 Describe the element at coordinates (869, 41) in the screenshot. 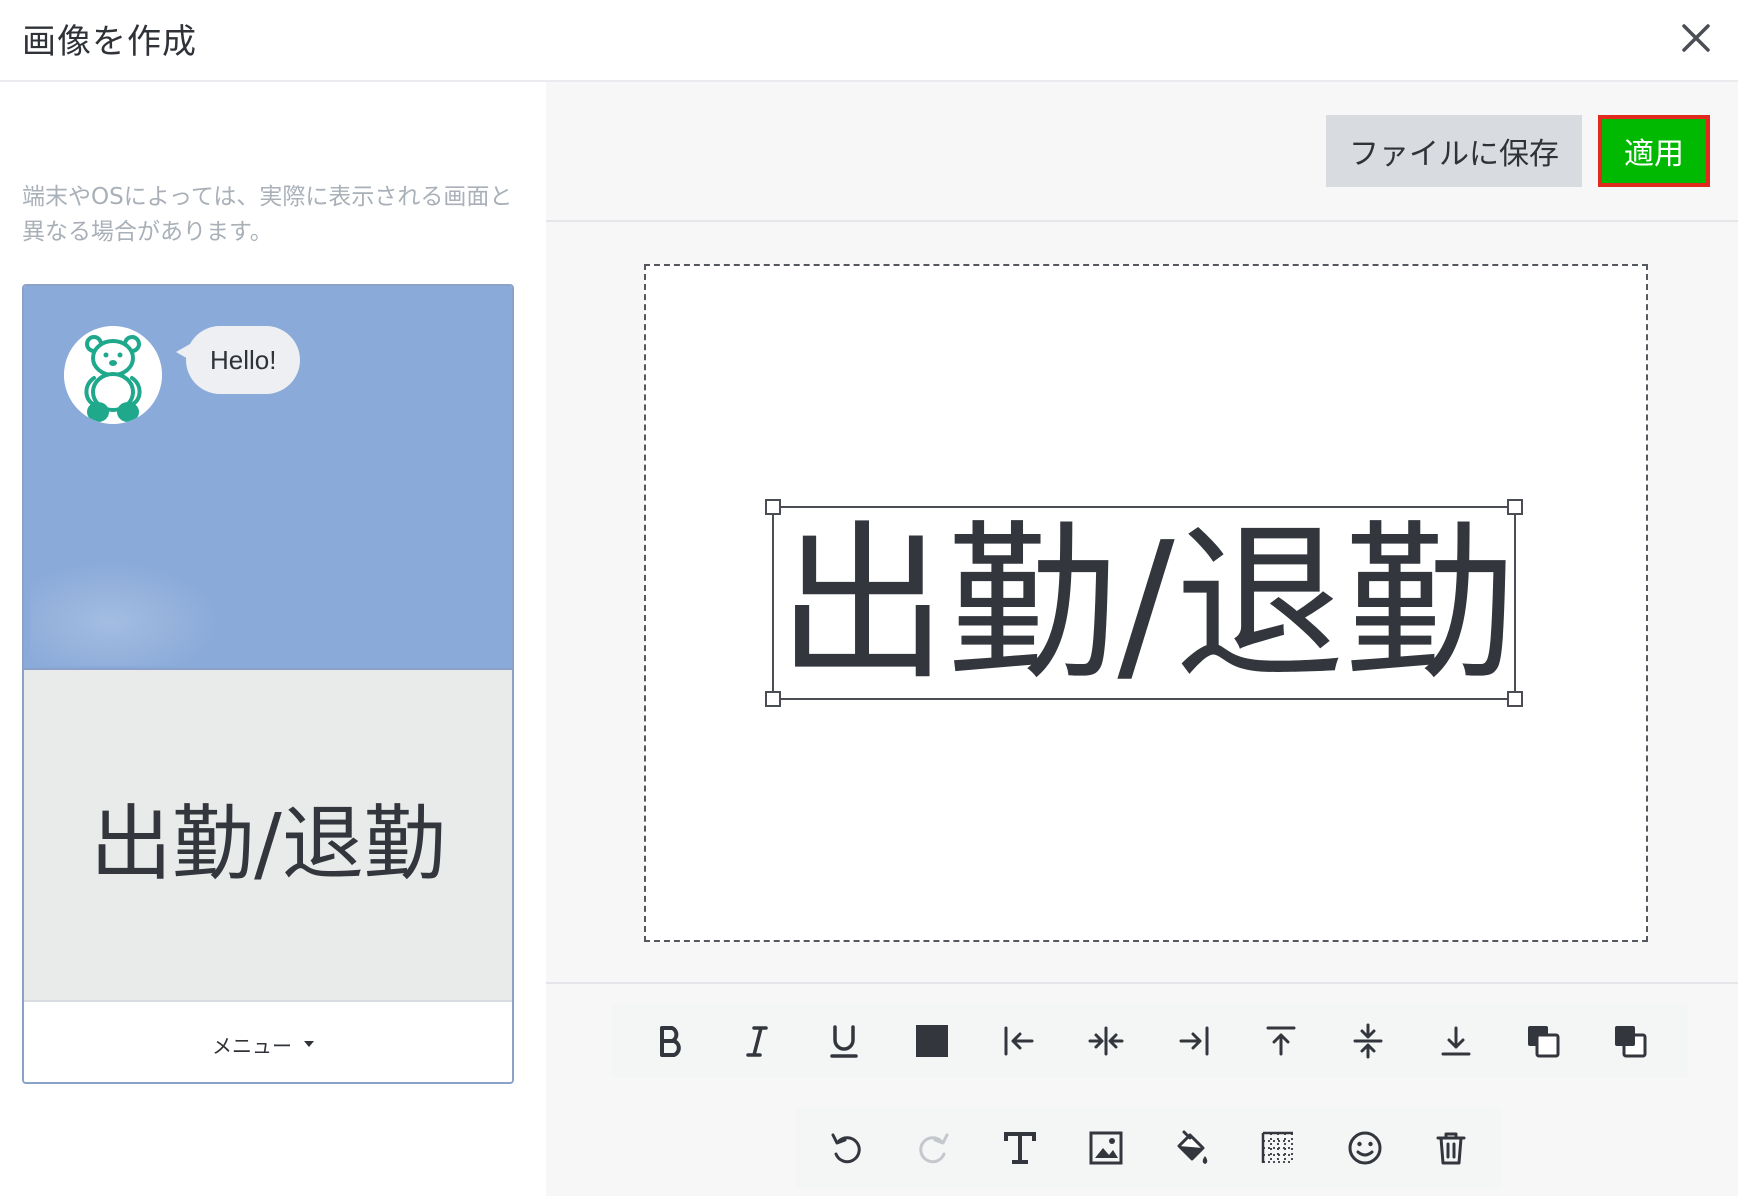

I see `dialog-header: 画像を作成` at that location.